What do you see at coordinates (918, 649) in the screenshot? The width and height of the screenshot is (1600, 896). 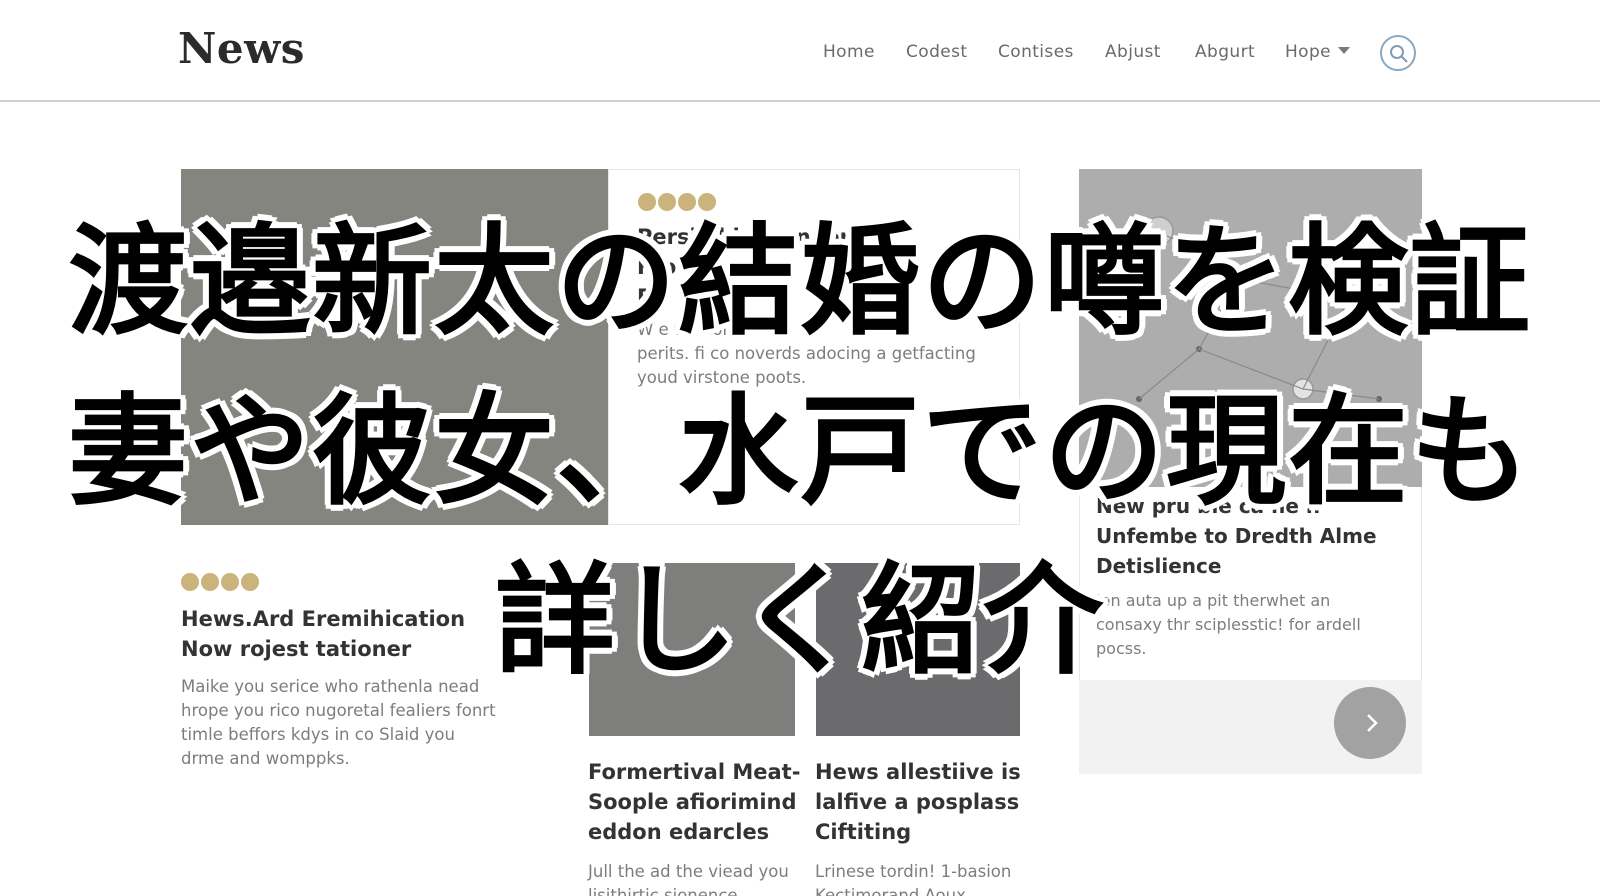 I see `mid-article-2-image` at bounding box center [918, 649].